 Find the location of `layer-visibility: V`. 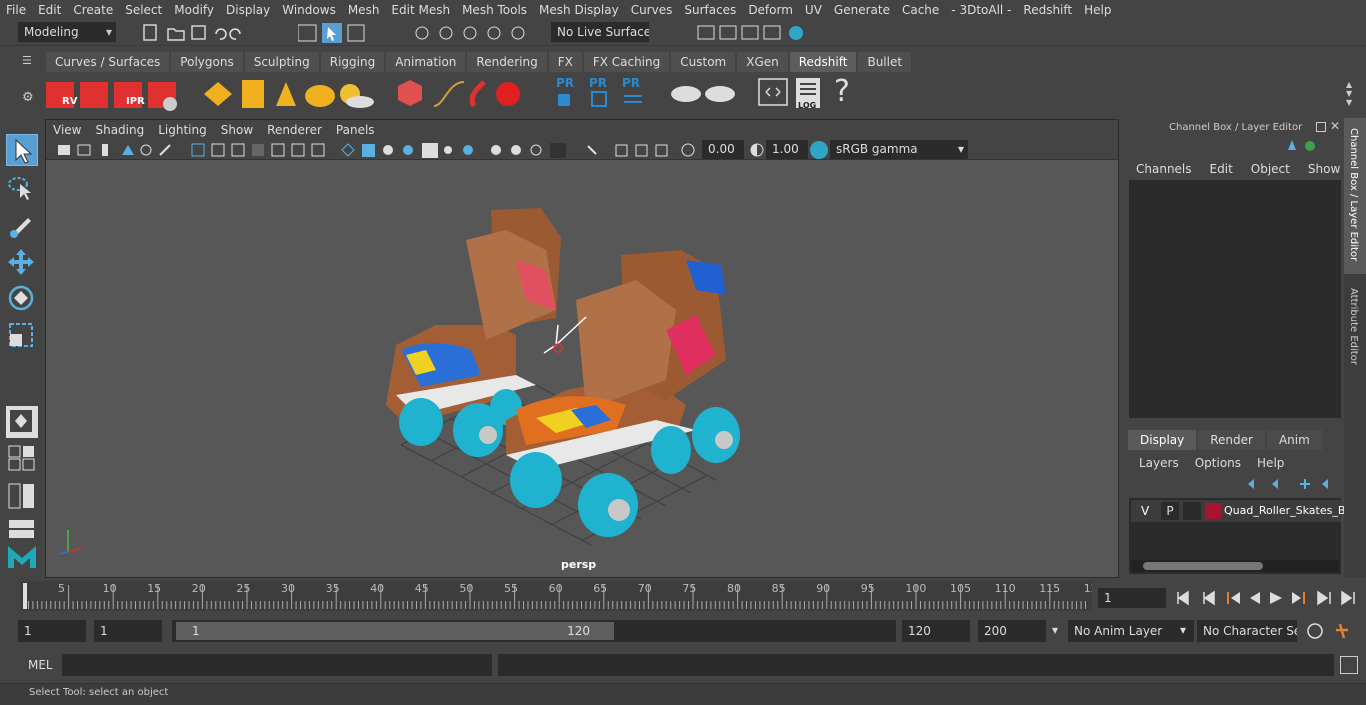

layer-visibility: V is located at coordinates (1145, 511).